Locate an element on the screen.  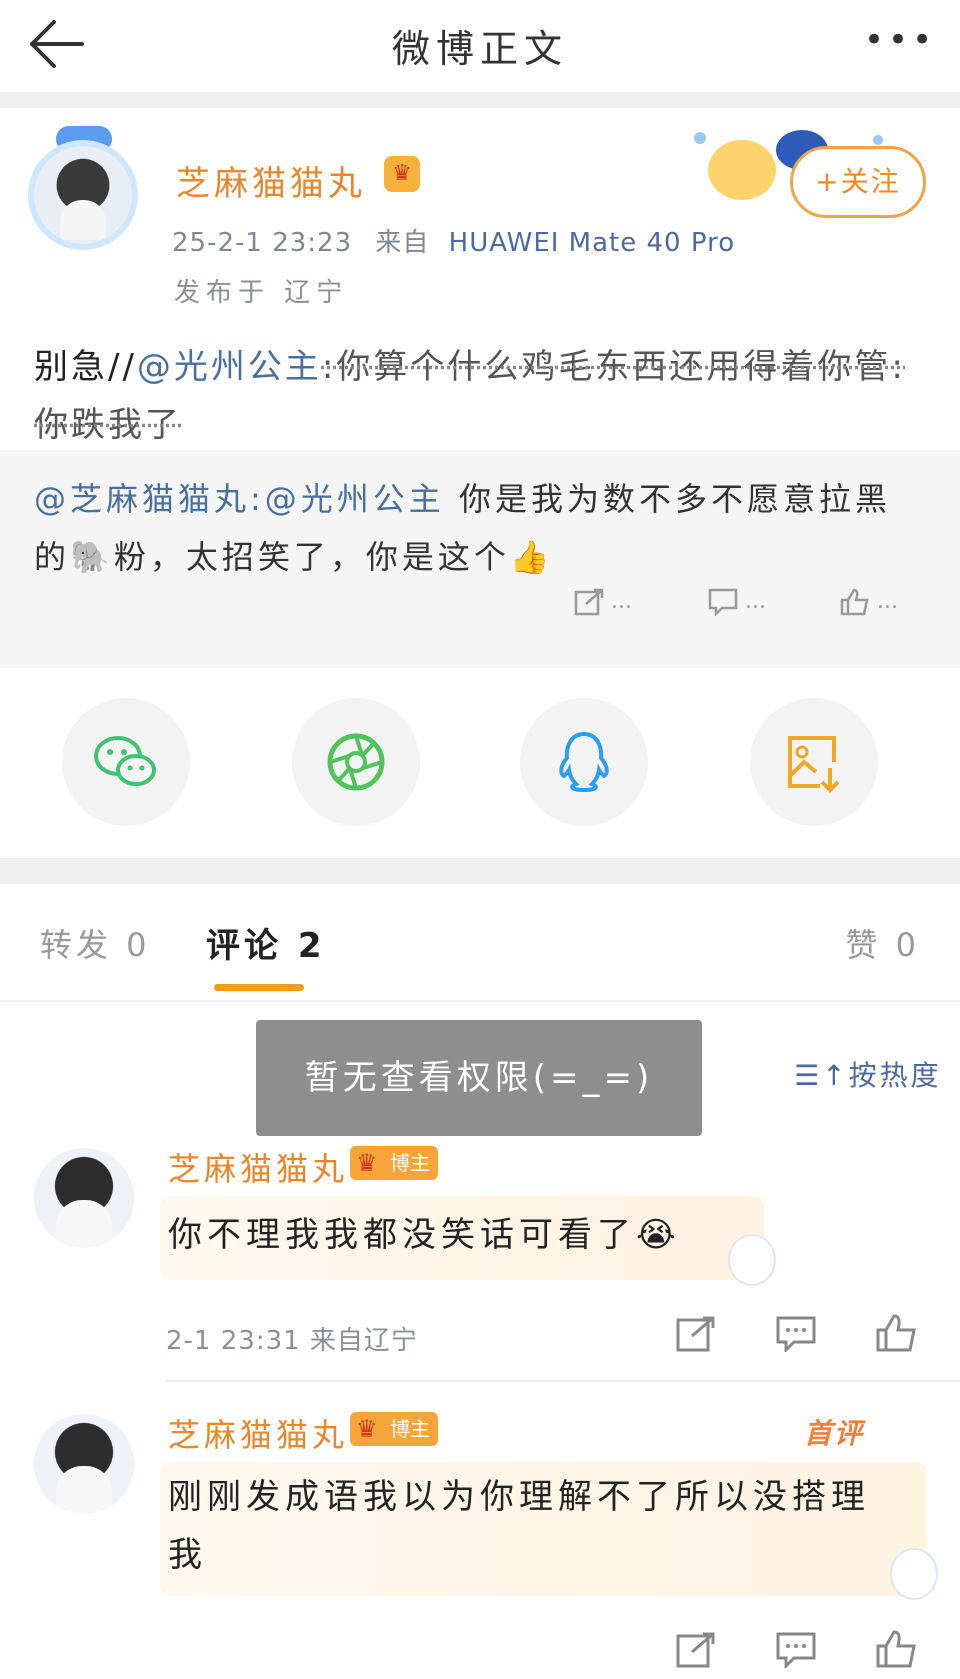
vip-crown-icon: ♛ is located at coordinates (402, 174).